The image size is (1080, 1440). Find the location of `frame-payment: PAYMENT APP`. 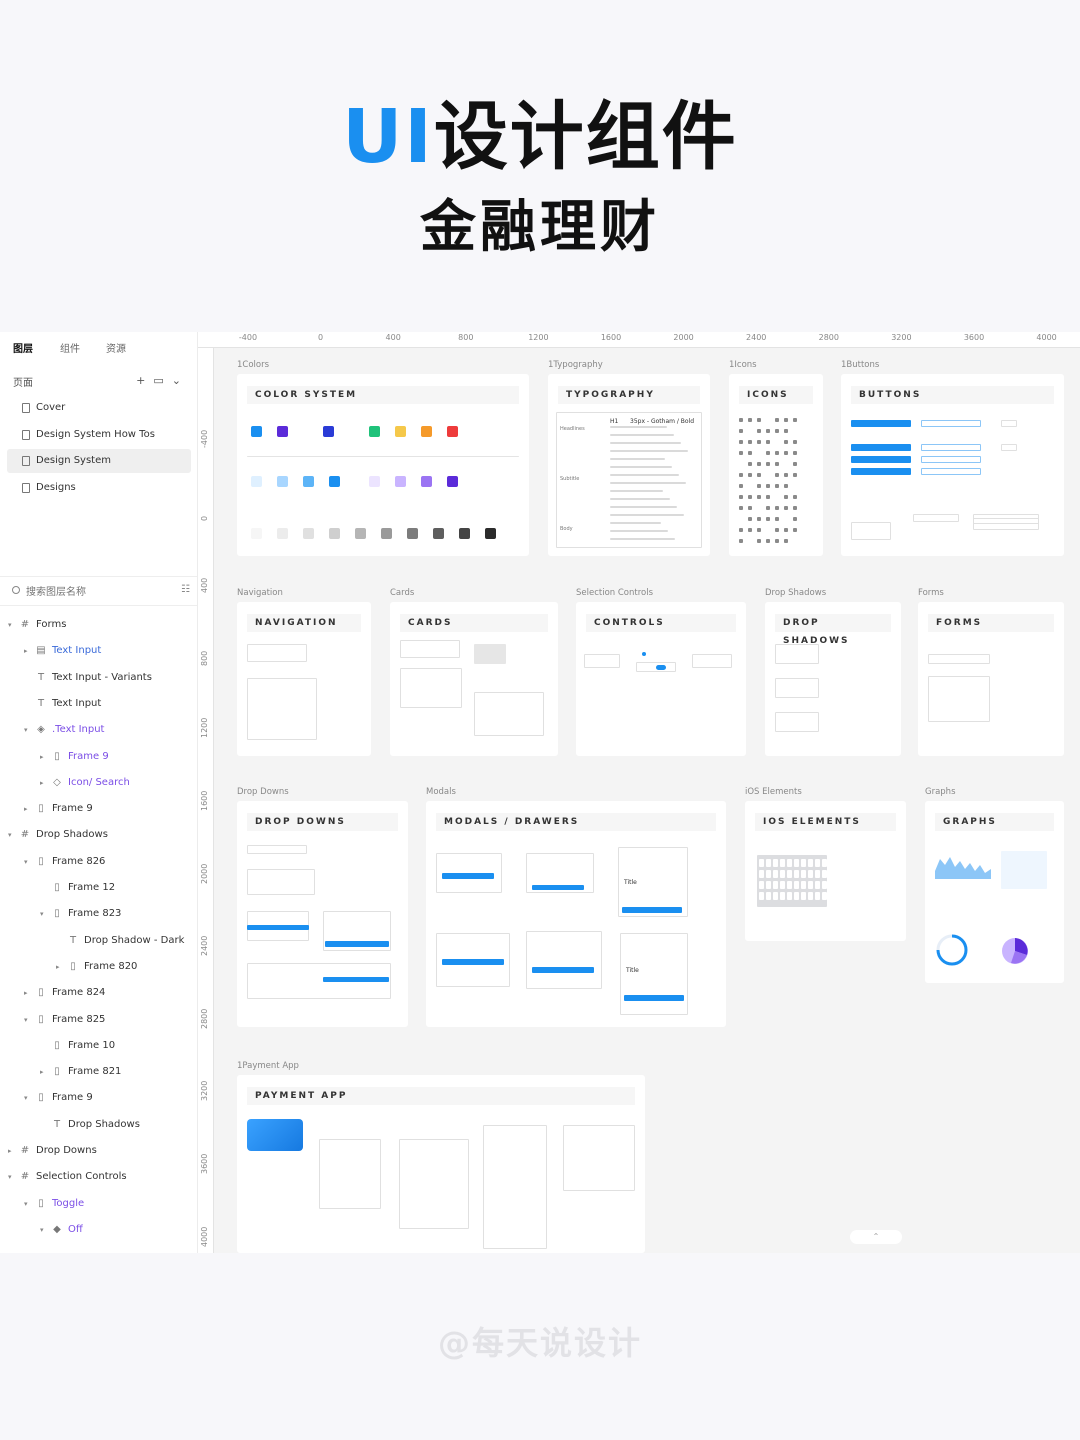

frame-payment: PAYMENT APP is located at coordinates (441, 1164).